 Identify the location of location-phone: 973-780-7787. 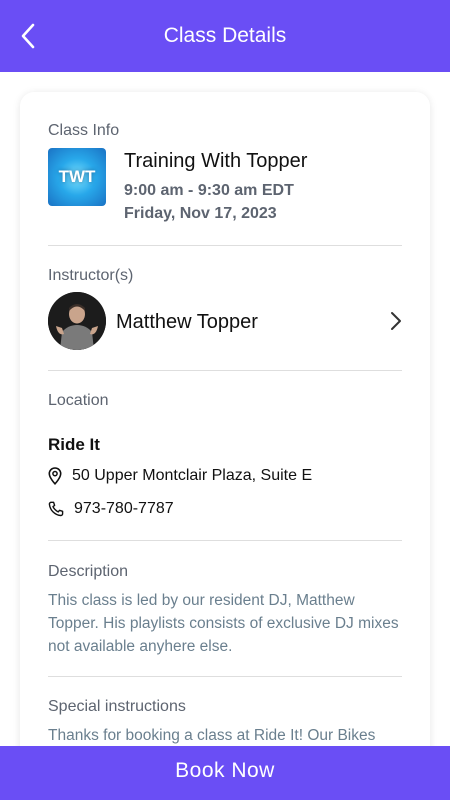
(124, 508).